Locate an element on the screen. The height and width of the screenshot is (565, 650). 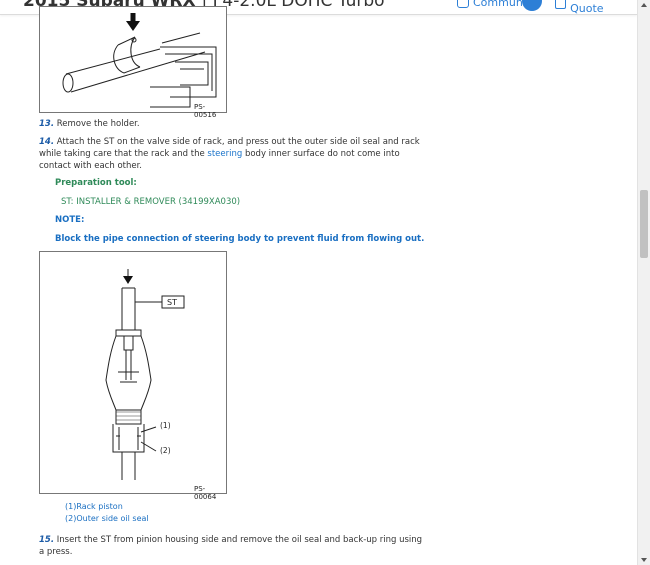
callout-2: (2) is located at coordinates (165, 450).